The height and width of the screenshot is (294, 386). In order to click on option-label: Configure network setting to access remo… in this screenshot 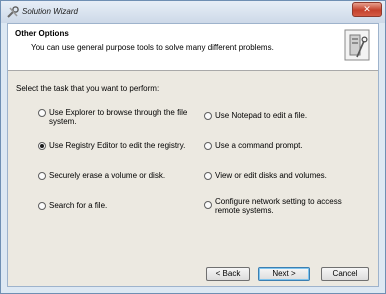, I will do `click(278, 206)`.